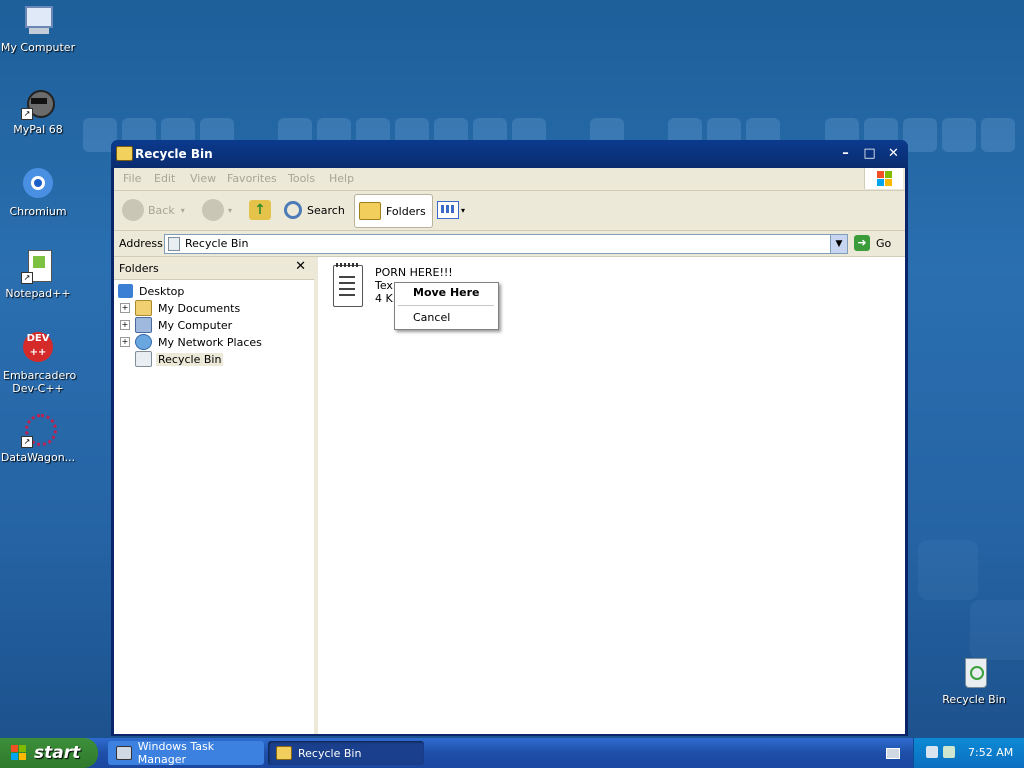  I want to click on search-icon, so click(293, 210).